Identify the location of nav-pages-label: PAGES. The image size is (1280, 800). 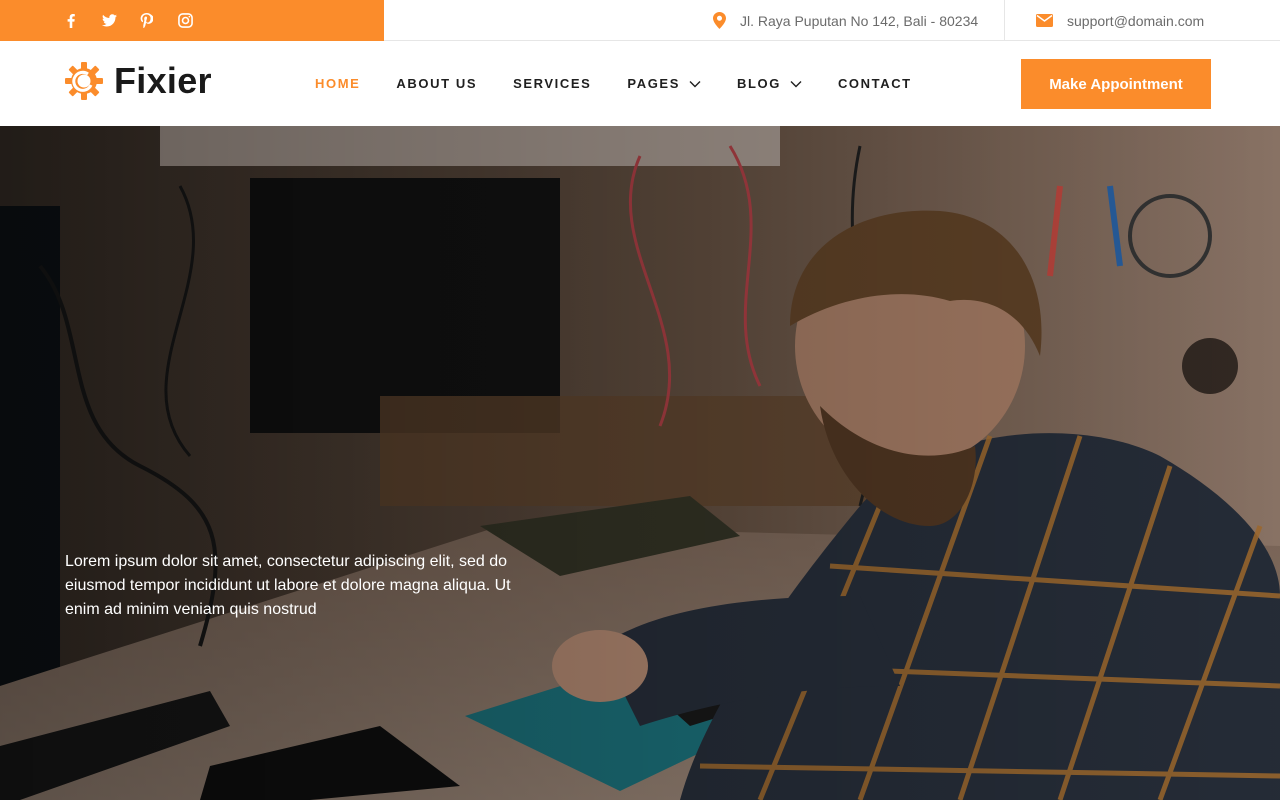
(653, 83).